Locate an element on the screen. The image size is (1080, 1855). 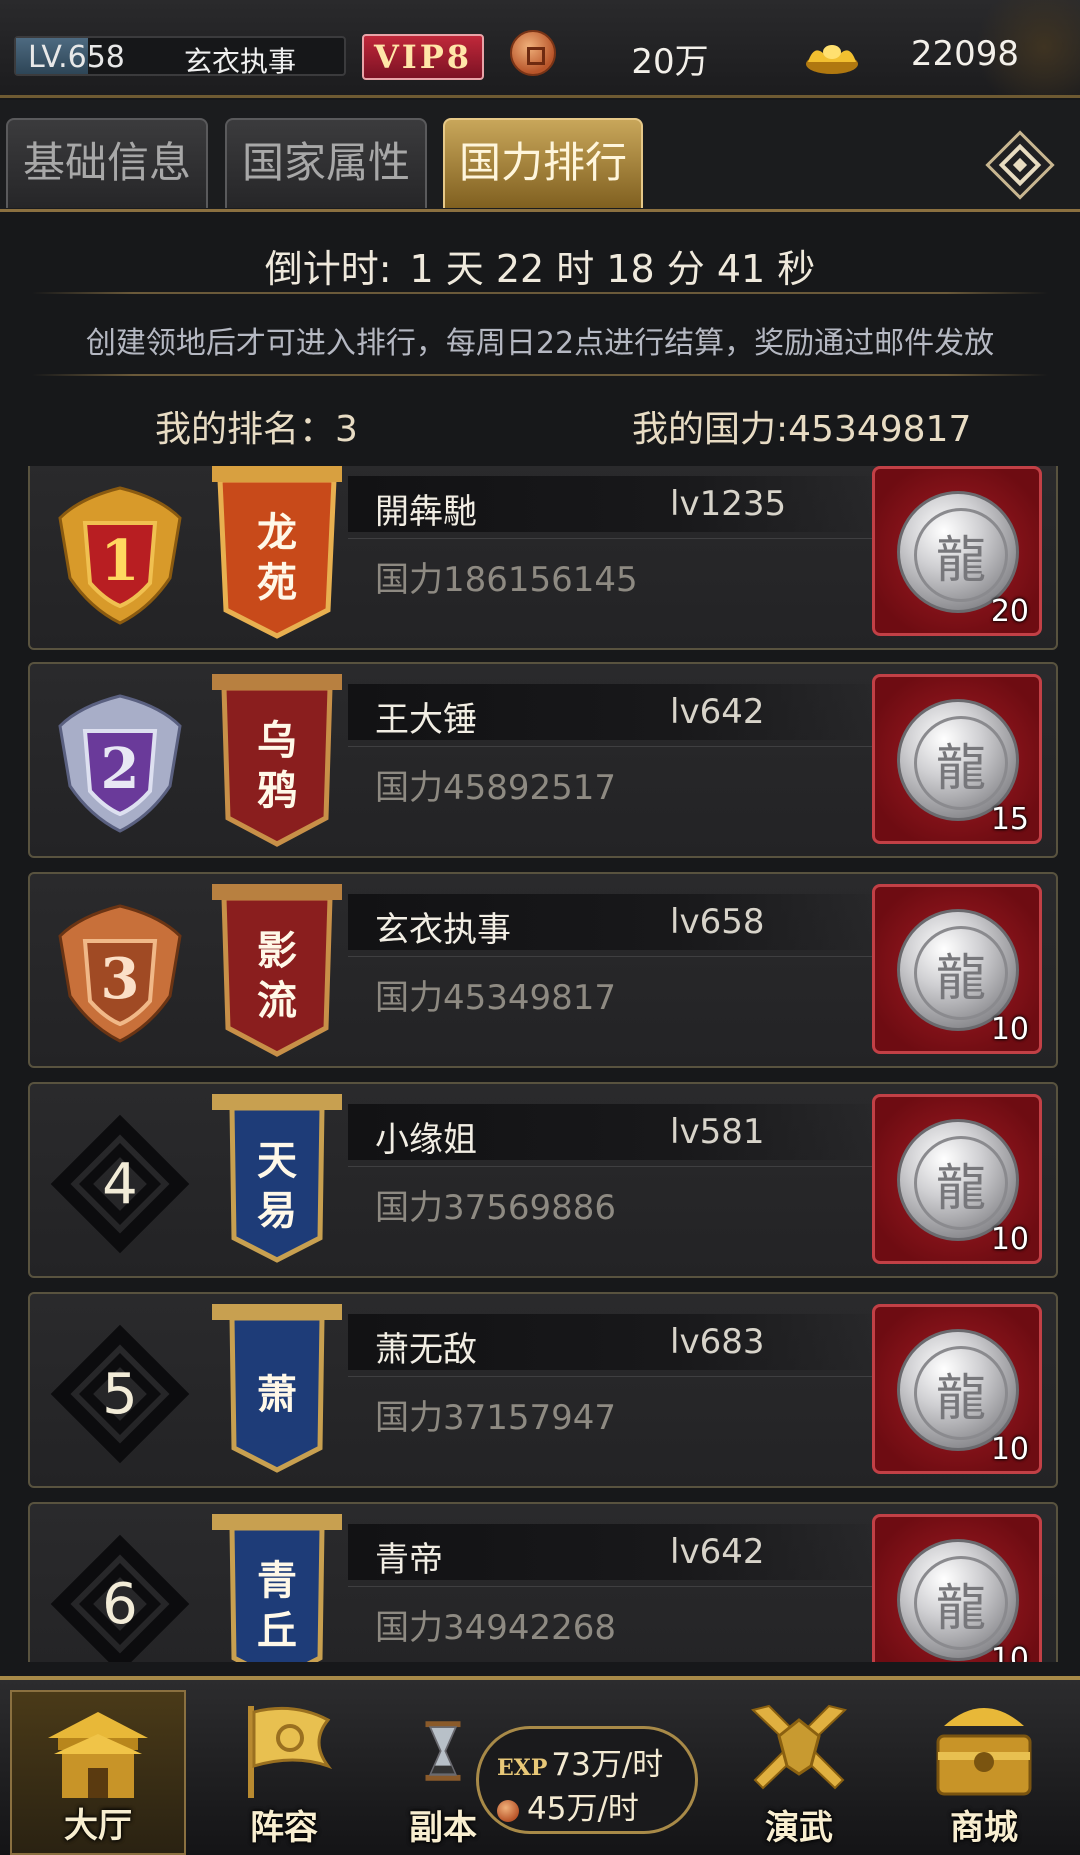
bottom-nav: 大厅 阵容 副本 EXP 73万/时 45万/时 演武 商城 is located at coordinates (540, 1765).